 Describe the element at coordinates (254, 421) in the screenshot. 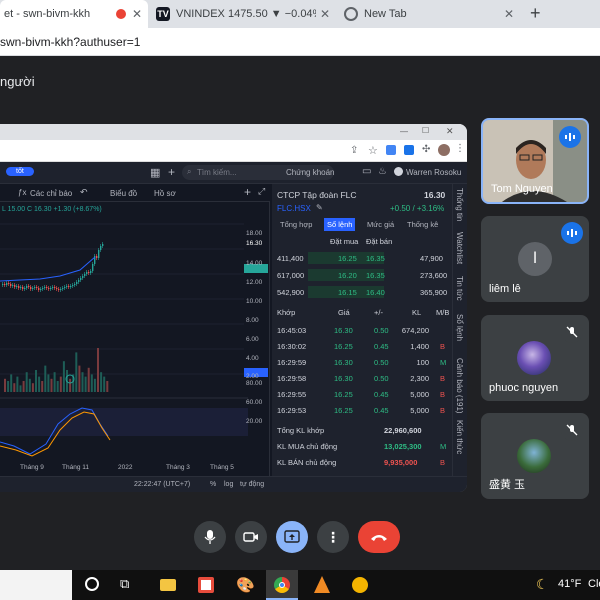

I see `price-scale-label: 20.00` at that location.